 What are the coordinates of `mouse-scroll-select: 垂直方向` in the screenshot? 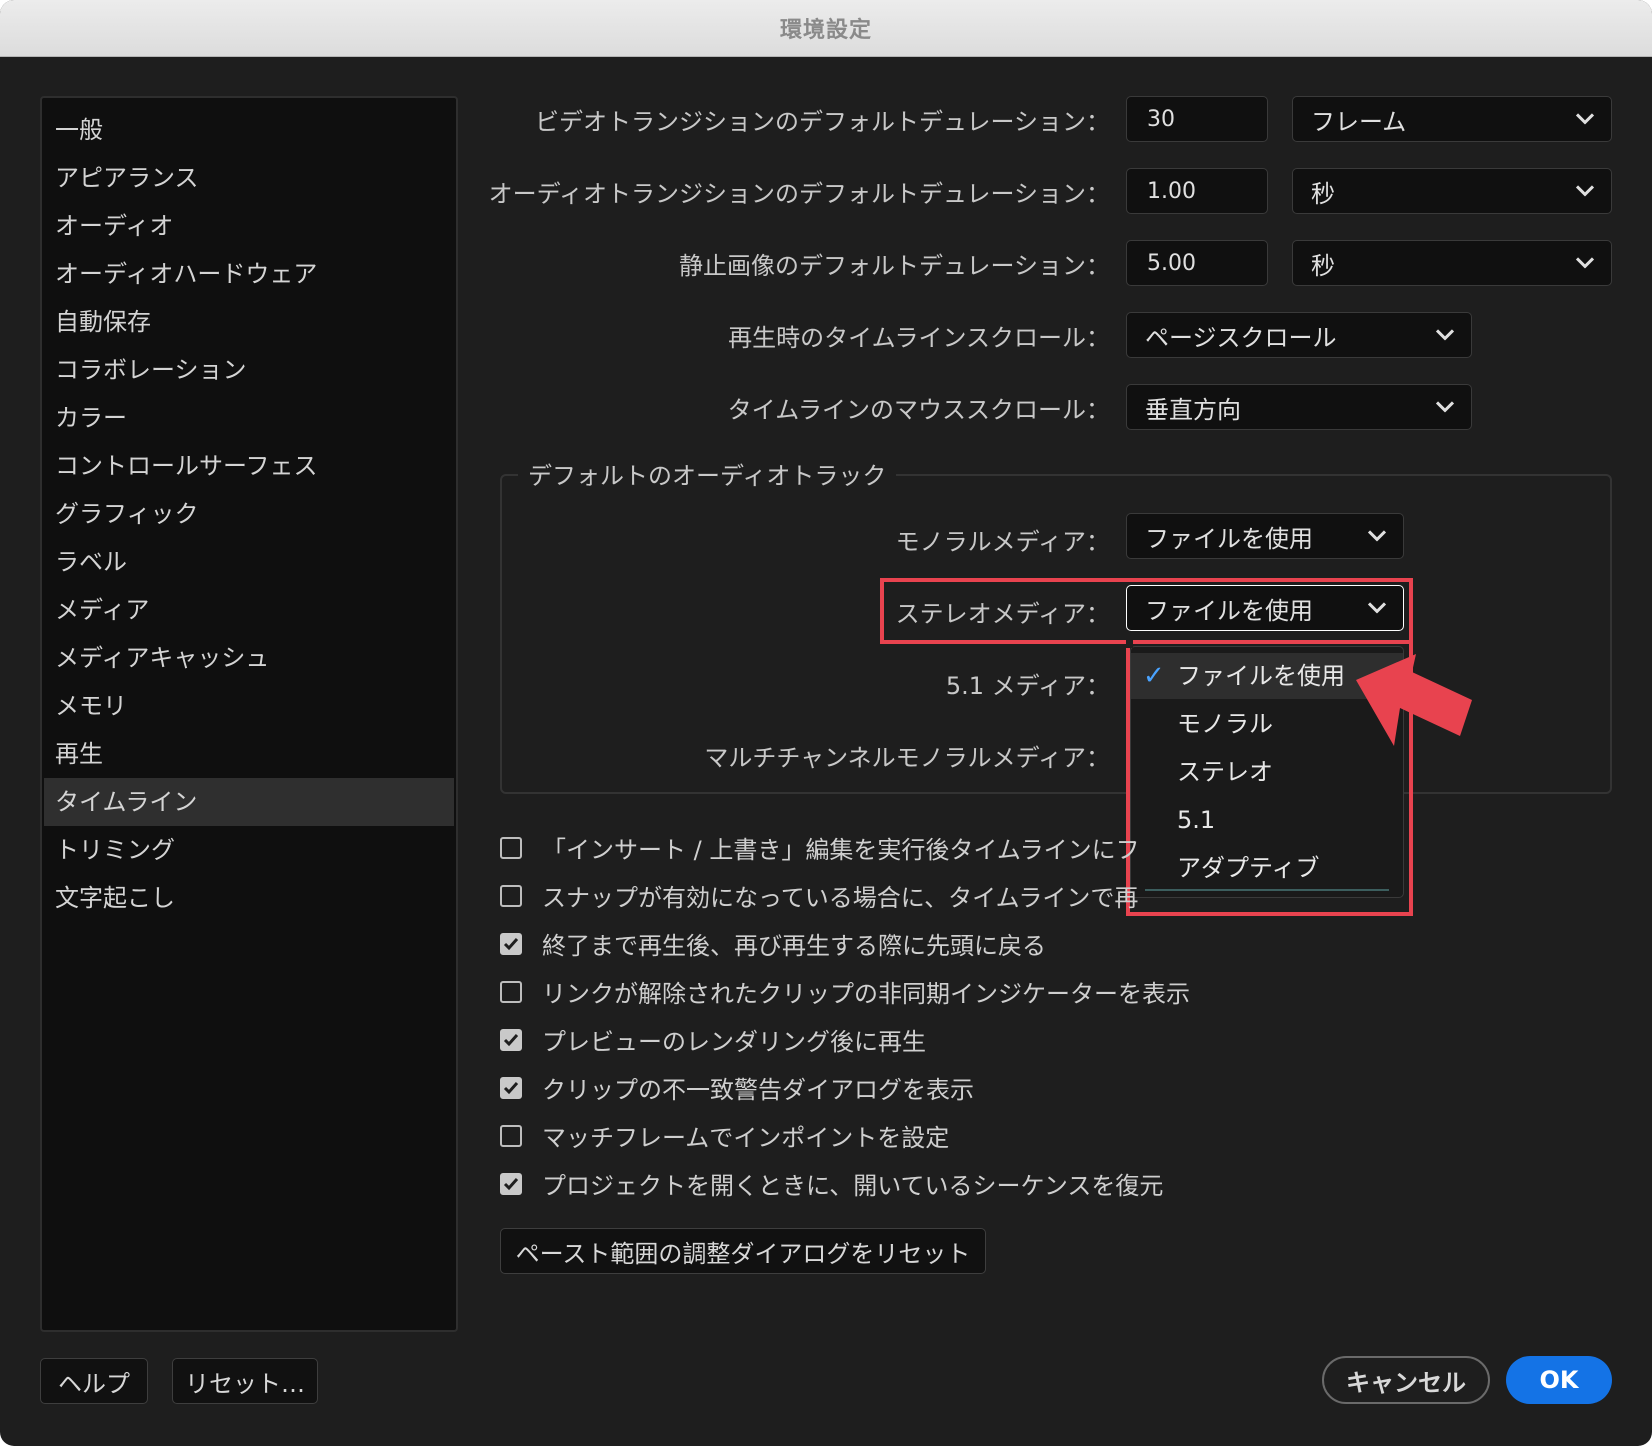 It's located at (1299, 407).